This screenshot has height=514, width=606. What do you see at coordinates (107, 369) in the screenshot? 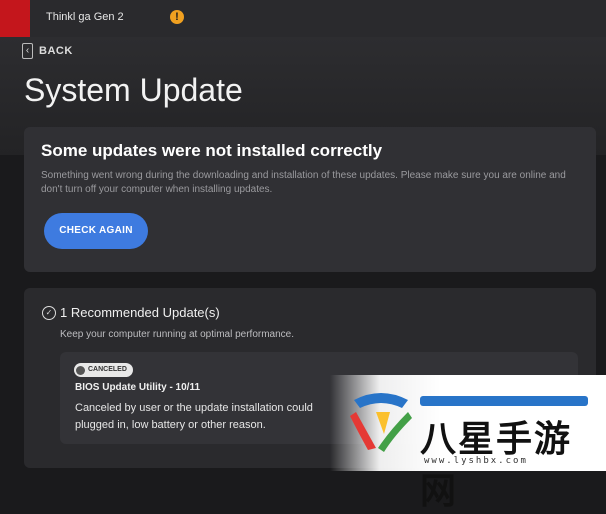
I see `status-badge-label: CANCELED` at bounding box center [107, 369].